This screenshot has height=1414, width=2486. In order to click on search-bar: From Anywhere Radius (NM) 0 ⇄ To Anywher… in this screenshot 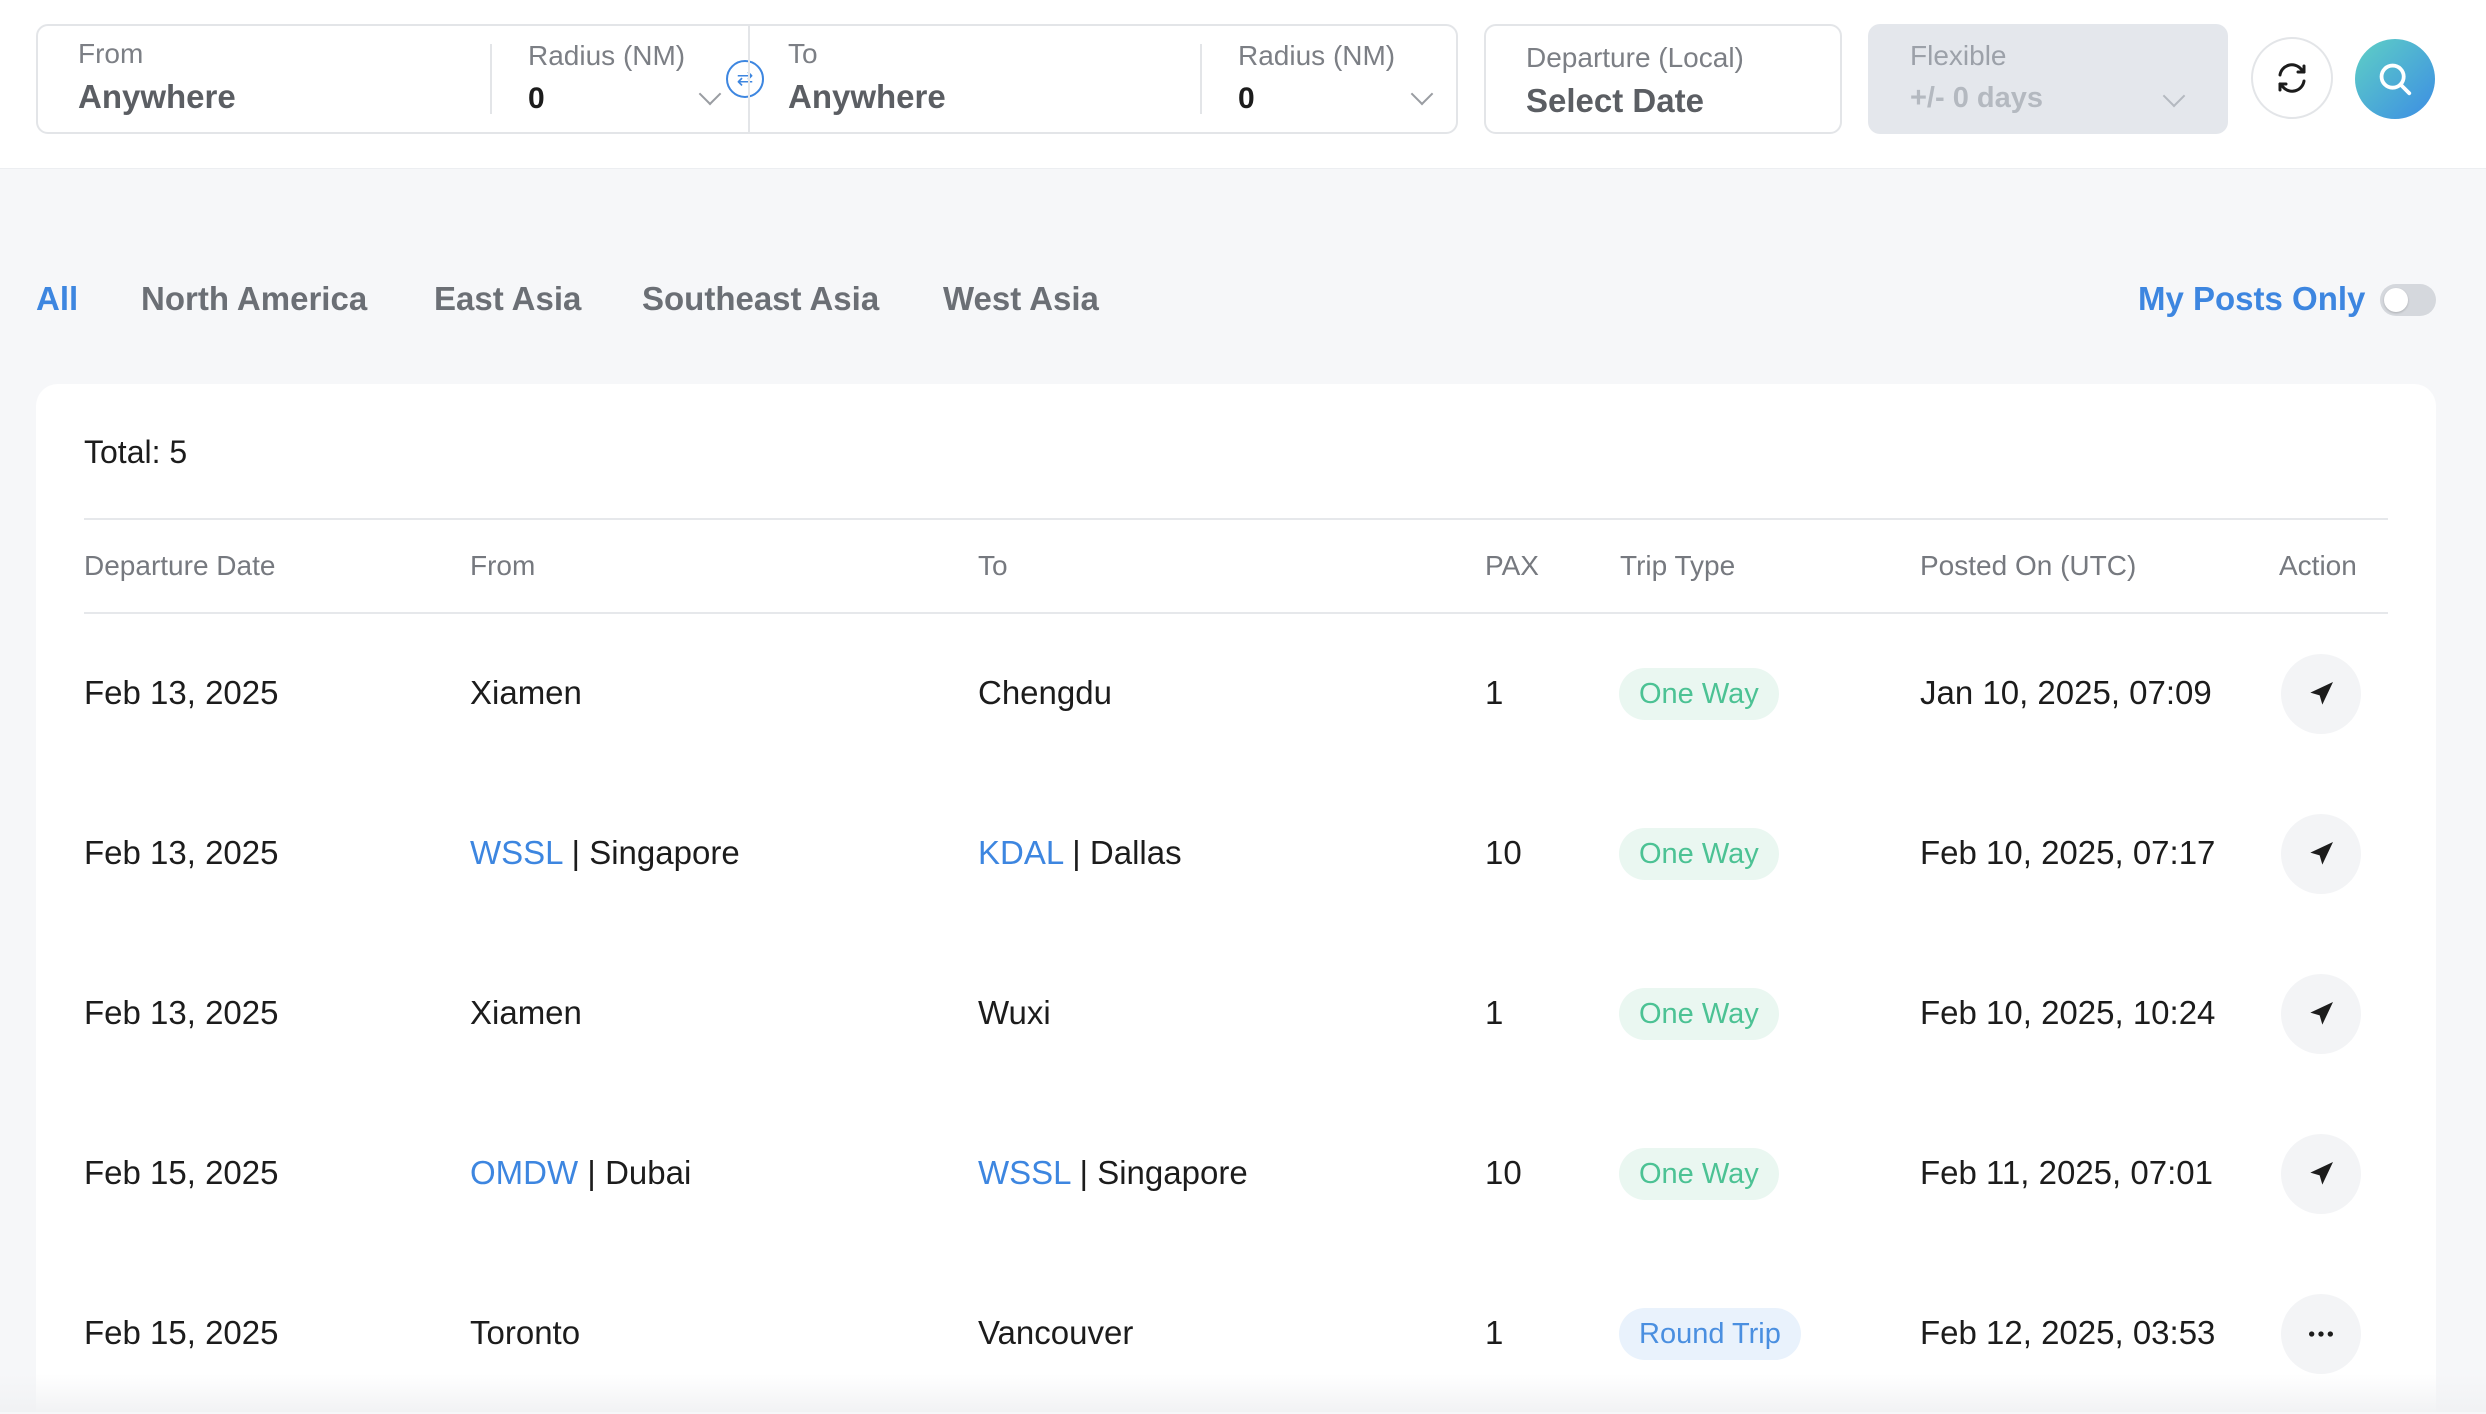, I will do `click(1243, 84)`.